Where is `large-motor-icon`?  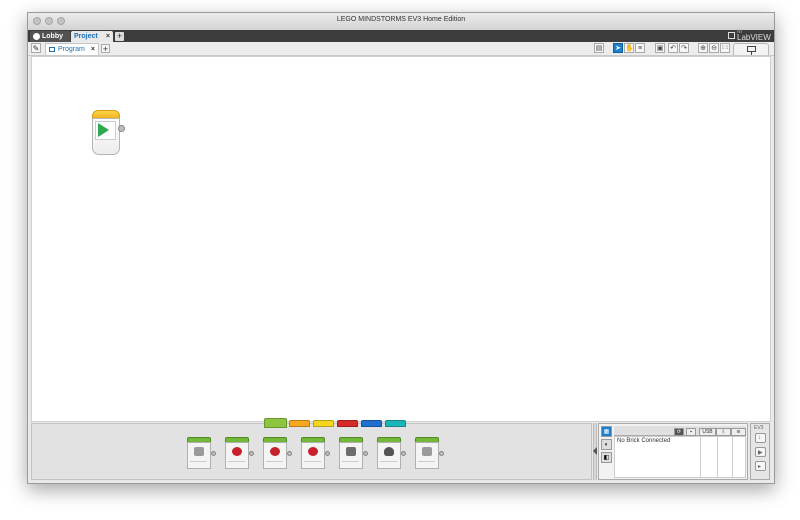
large-motor-icon is located at coordinates (237, 451).